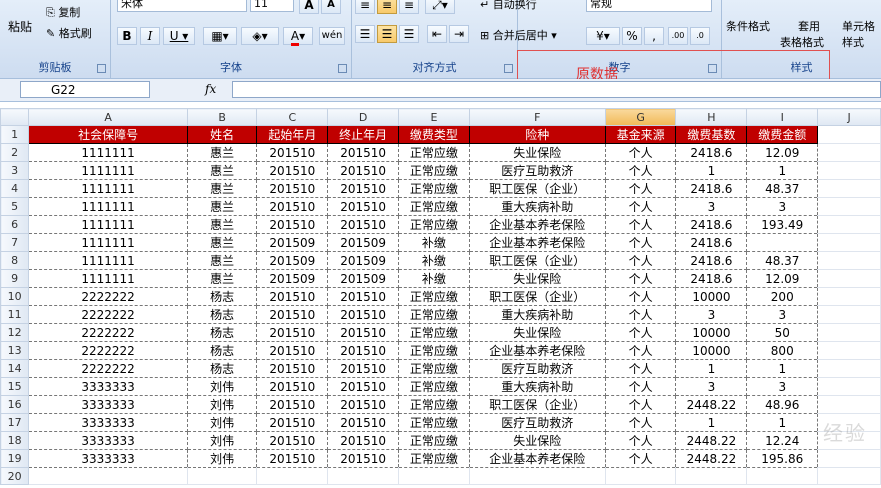  Describe the element at coordinates (69, 33) in the screenshot. I see `format-painter-button: ✎ 格式刷` at that location.